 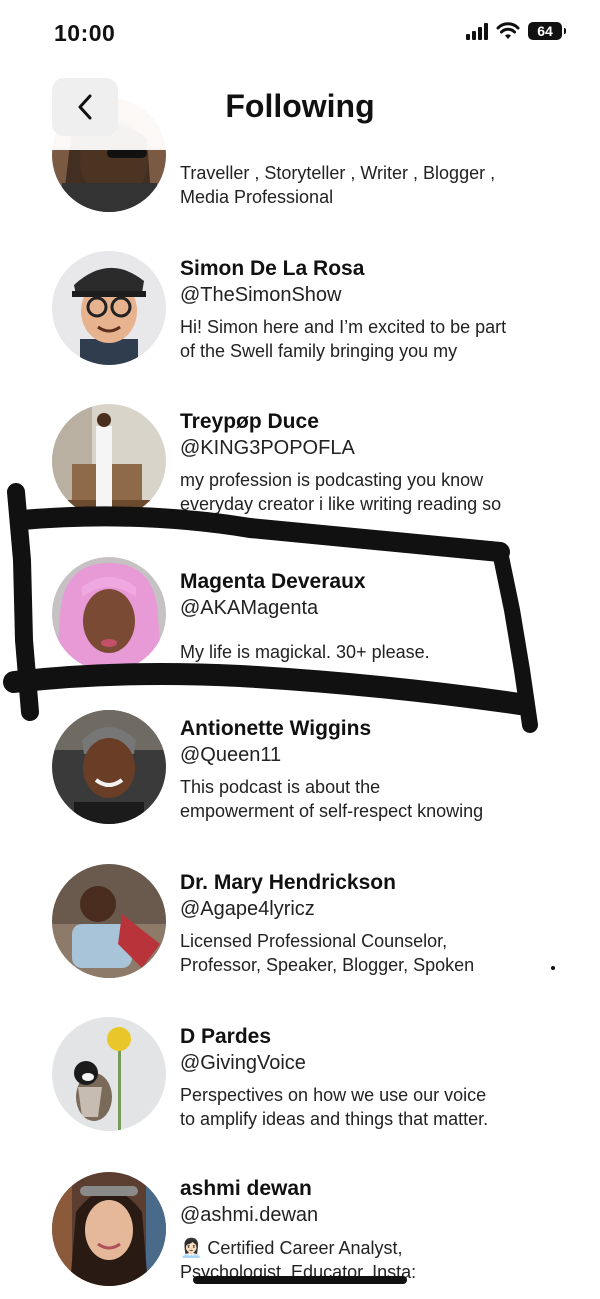 What do you see at coordinates (553, 968) in the screenshot?
I see `stray-dot` at bounding box center [553, 968].